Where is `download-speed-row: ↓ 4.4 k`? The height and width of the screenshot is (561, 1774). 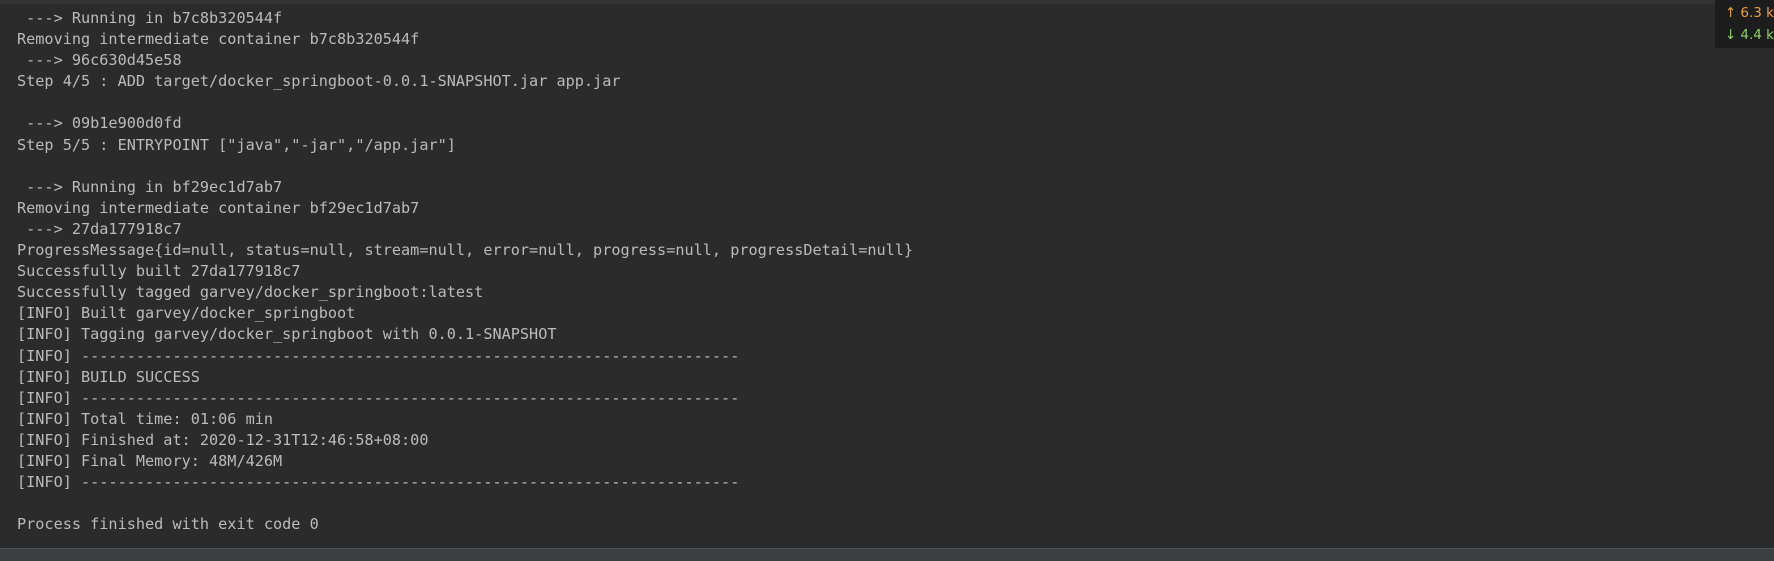 download-speed-row: ↓ 4.4 k is located at coordinates (1749, 35).